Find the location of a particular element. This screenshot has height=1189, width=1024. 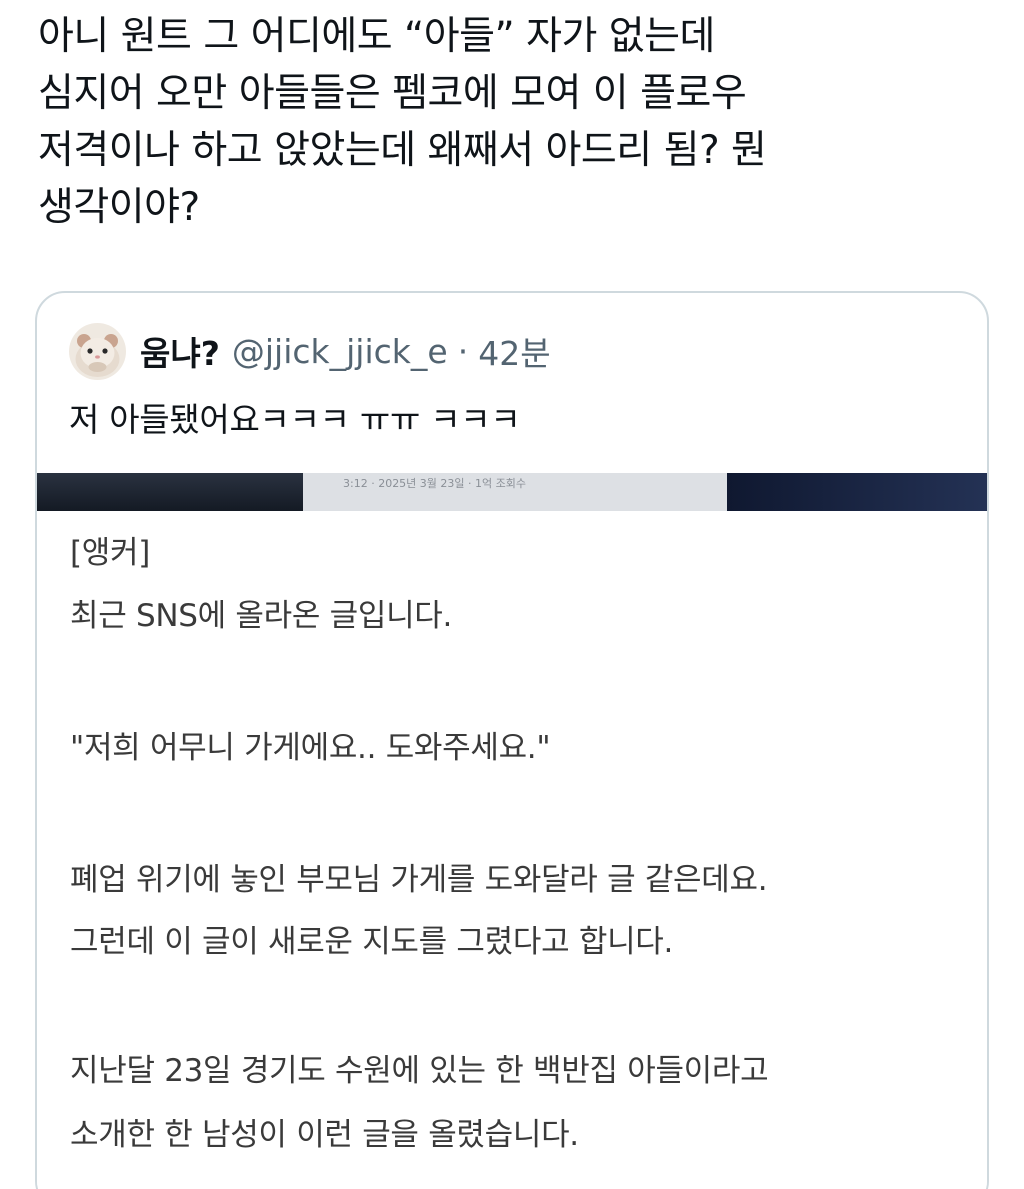

article-paragraph: [앵커] is located at coordinates (110, 553).